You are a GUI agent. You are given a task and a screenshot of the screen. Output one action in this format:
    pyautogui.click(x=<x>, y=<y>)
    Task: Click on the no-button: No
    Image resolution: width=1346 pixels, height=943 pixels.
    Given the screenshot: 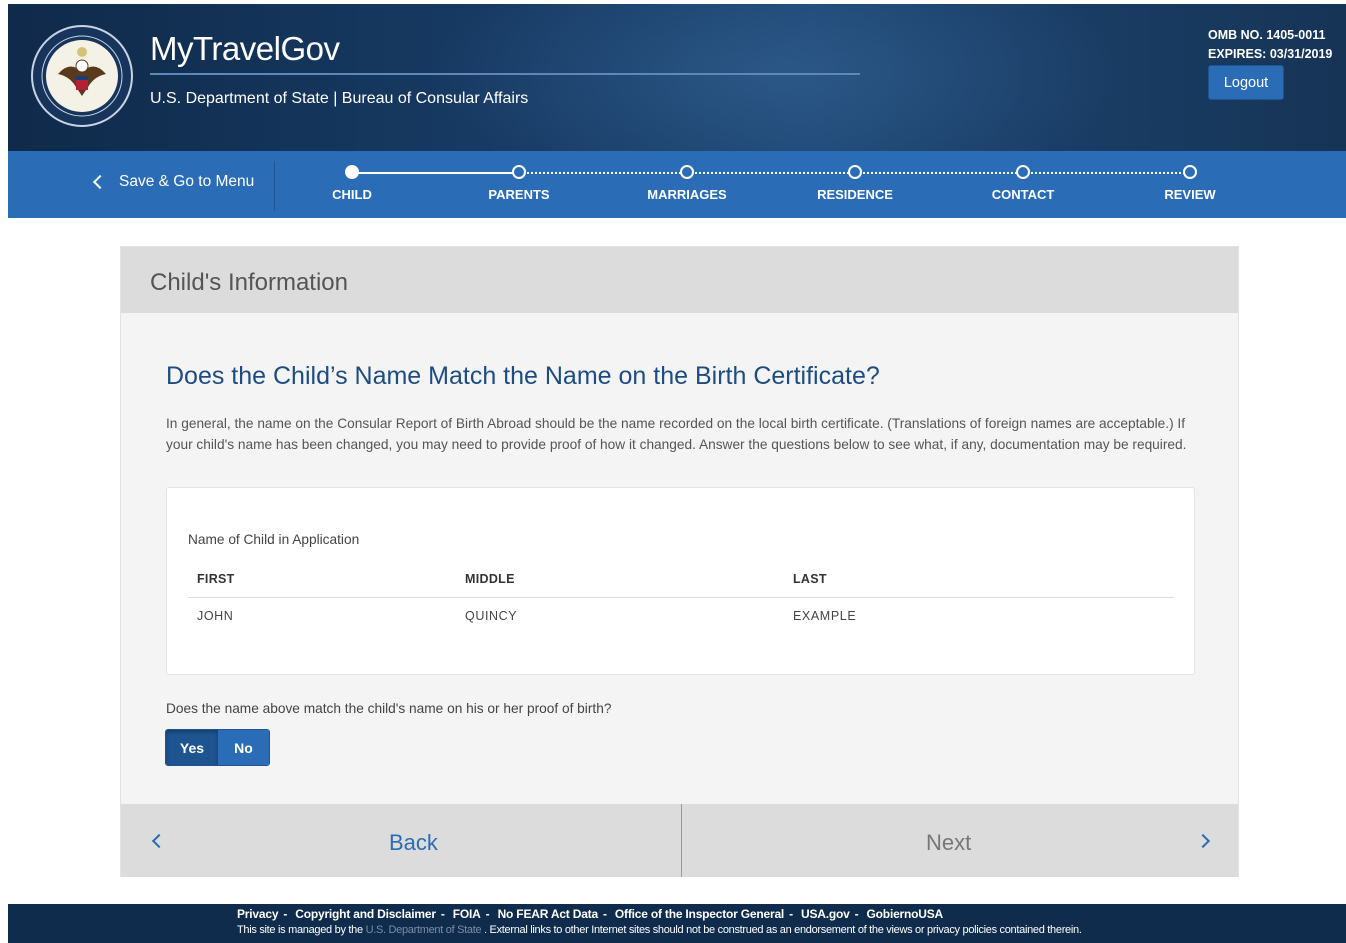 What is the action you would take?
    pyautogui.click(x=243, y=747)
    